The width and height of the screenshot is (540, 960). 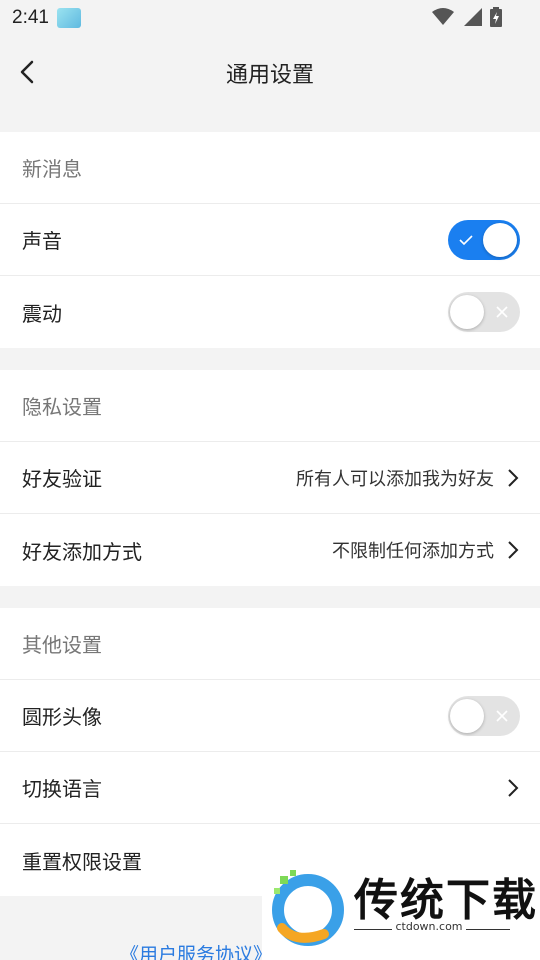 I want to click on setting-row-friend-verify: 好友验证 所有人可以添加我为好友, so click(x=270, y=478).